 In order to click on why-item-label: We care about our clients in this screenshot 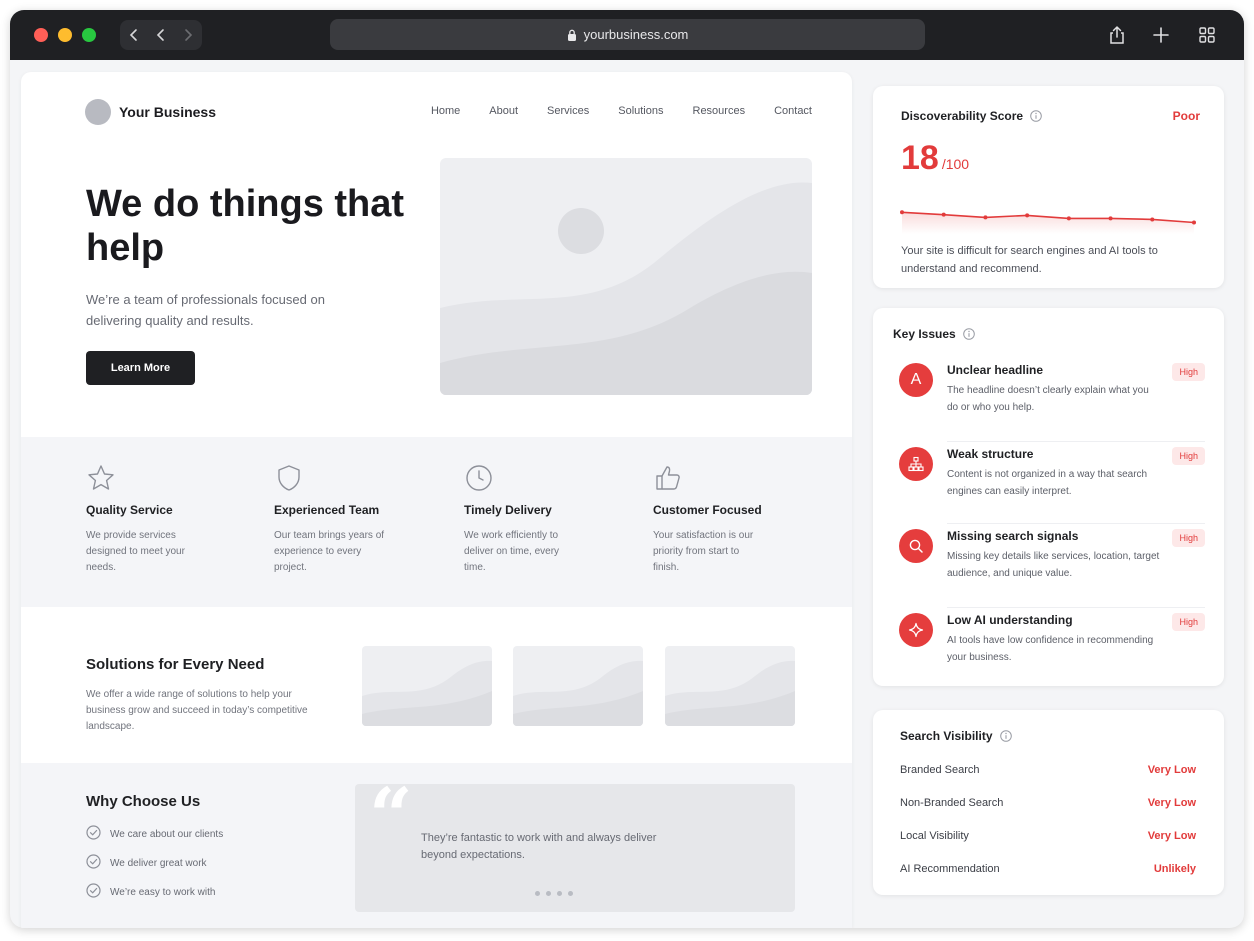, I will do `click(167, 834)`.